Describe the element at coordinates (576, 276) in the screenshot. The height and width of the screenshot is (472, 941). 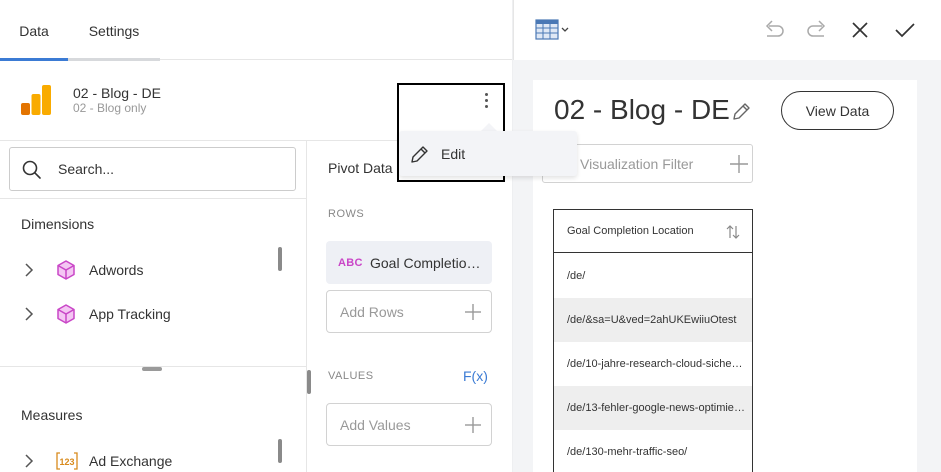
I see `table-cell: /de/` at that location.